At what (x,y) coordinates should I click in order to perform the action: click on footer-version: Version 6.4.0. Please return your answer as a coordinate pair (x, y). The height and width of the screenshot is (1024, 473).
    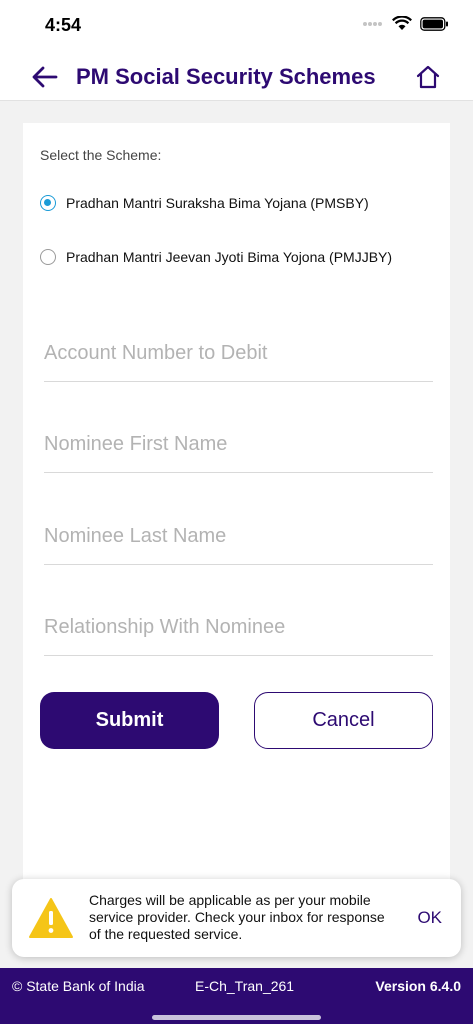
    Looking at the image, I should click on (418, 986).